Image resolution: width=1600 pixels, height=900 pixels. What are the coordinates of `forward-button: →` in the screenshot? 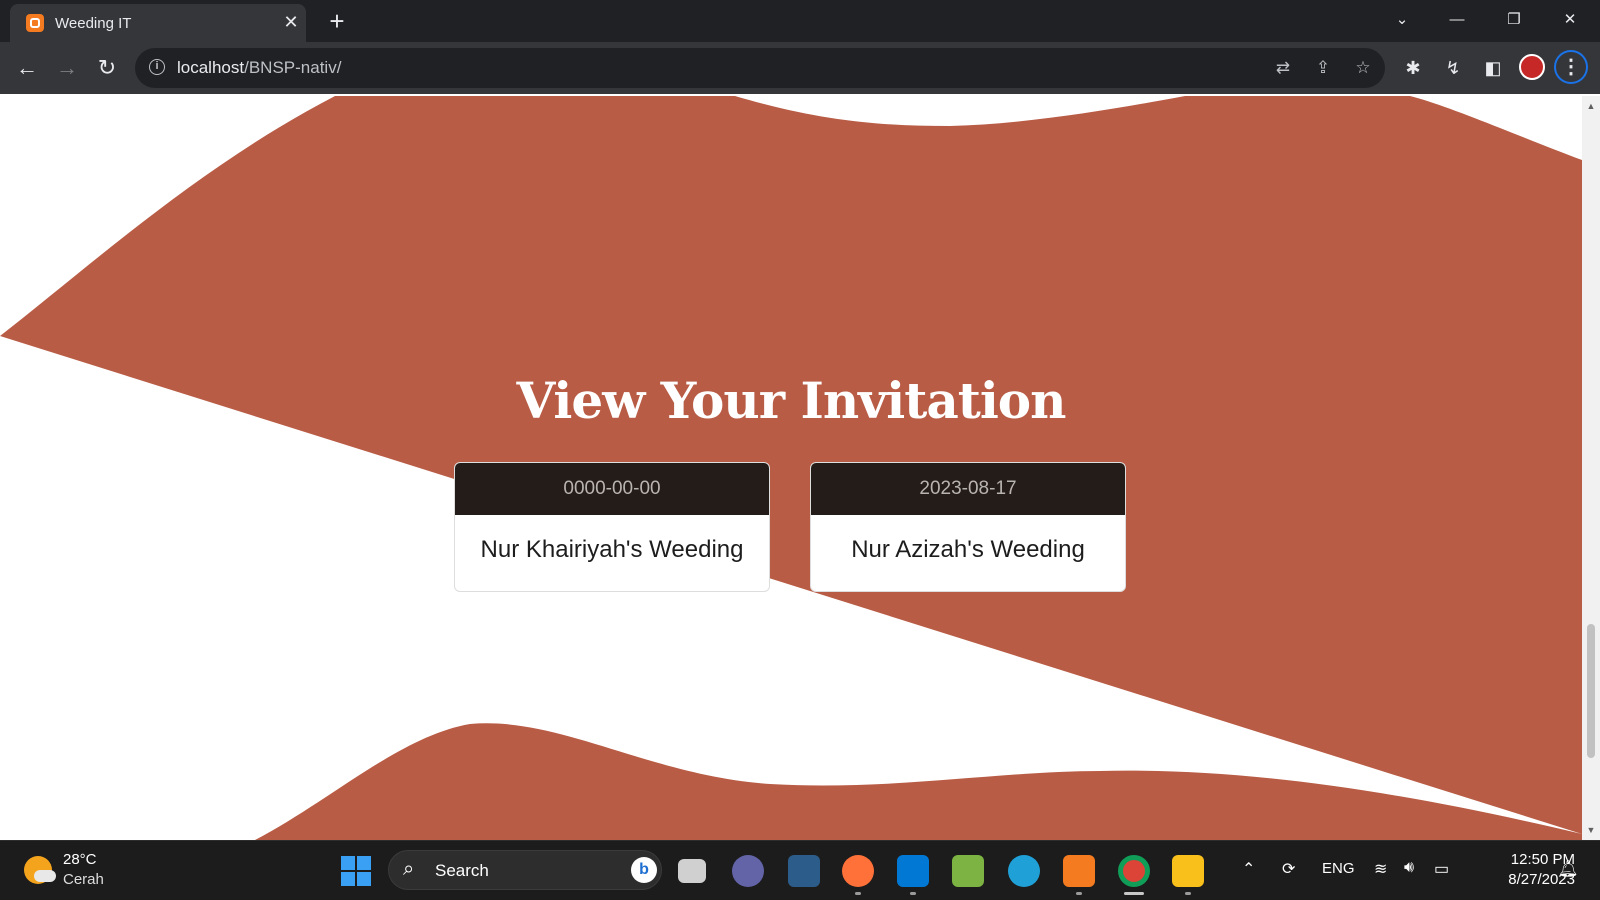 It's located at (67, 68).